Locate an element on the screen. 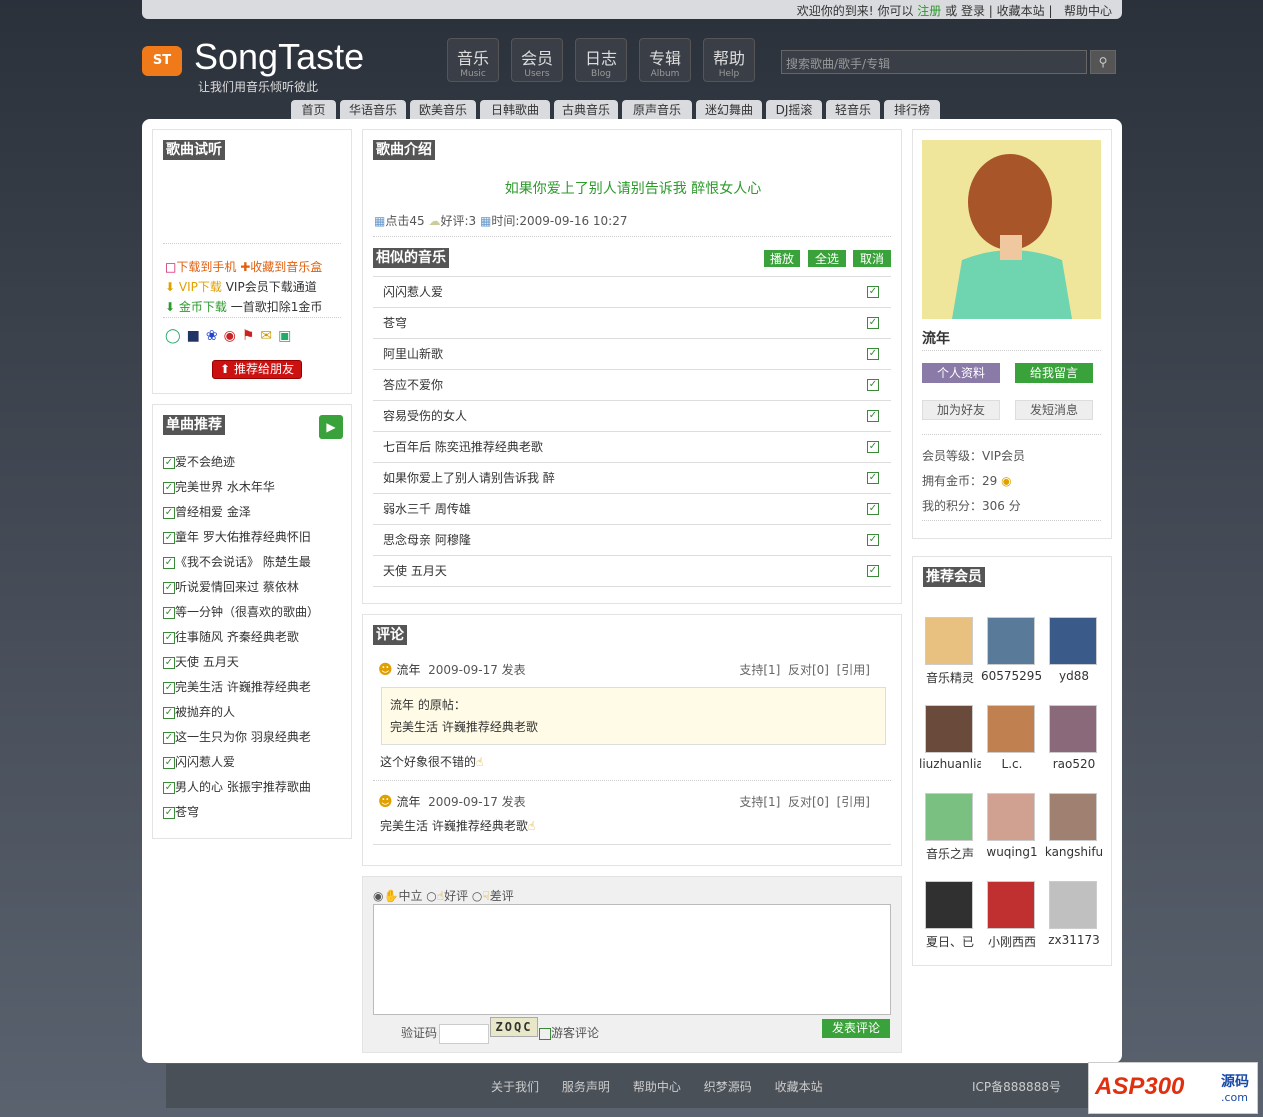 Image resolution: width=1263 pixels, height=1117 pixels. footer-bookmark: 收藏本站 is located at coordinates (799, 1087).